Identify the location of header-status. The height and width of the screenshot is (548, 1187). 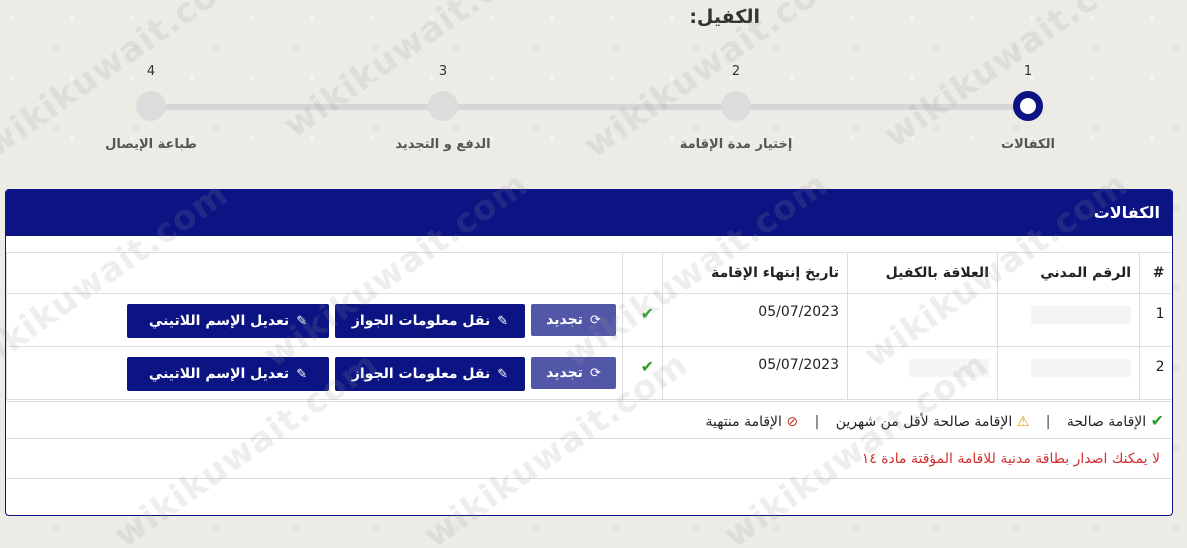
(642, 273).